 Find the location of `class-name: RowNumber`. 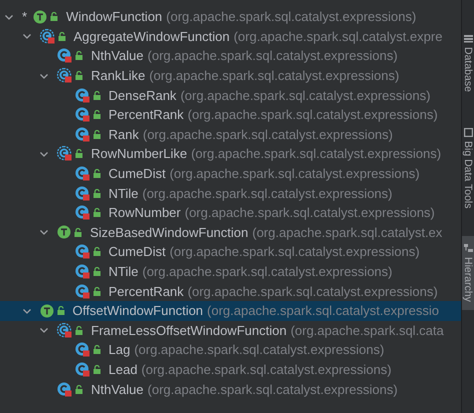

class-name: RowNumber is located at coordinates (144, 212).